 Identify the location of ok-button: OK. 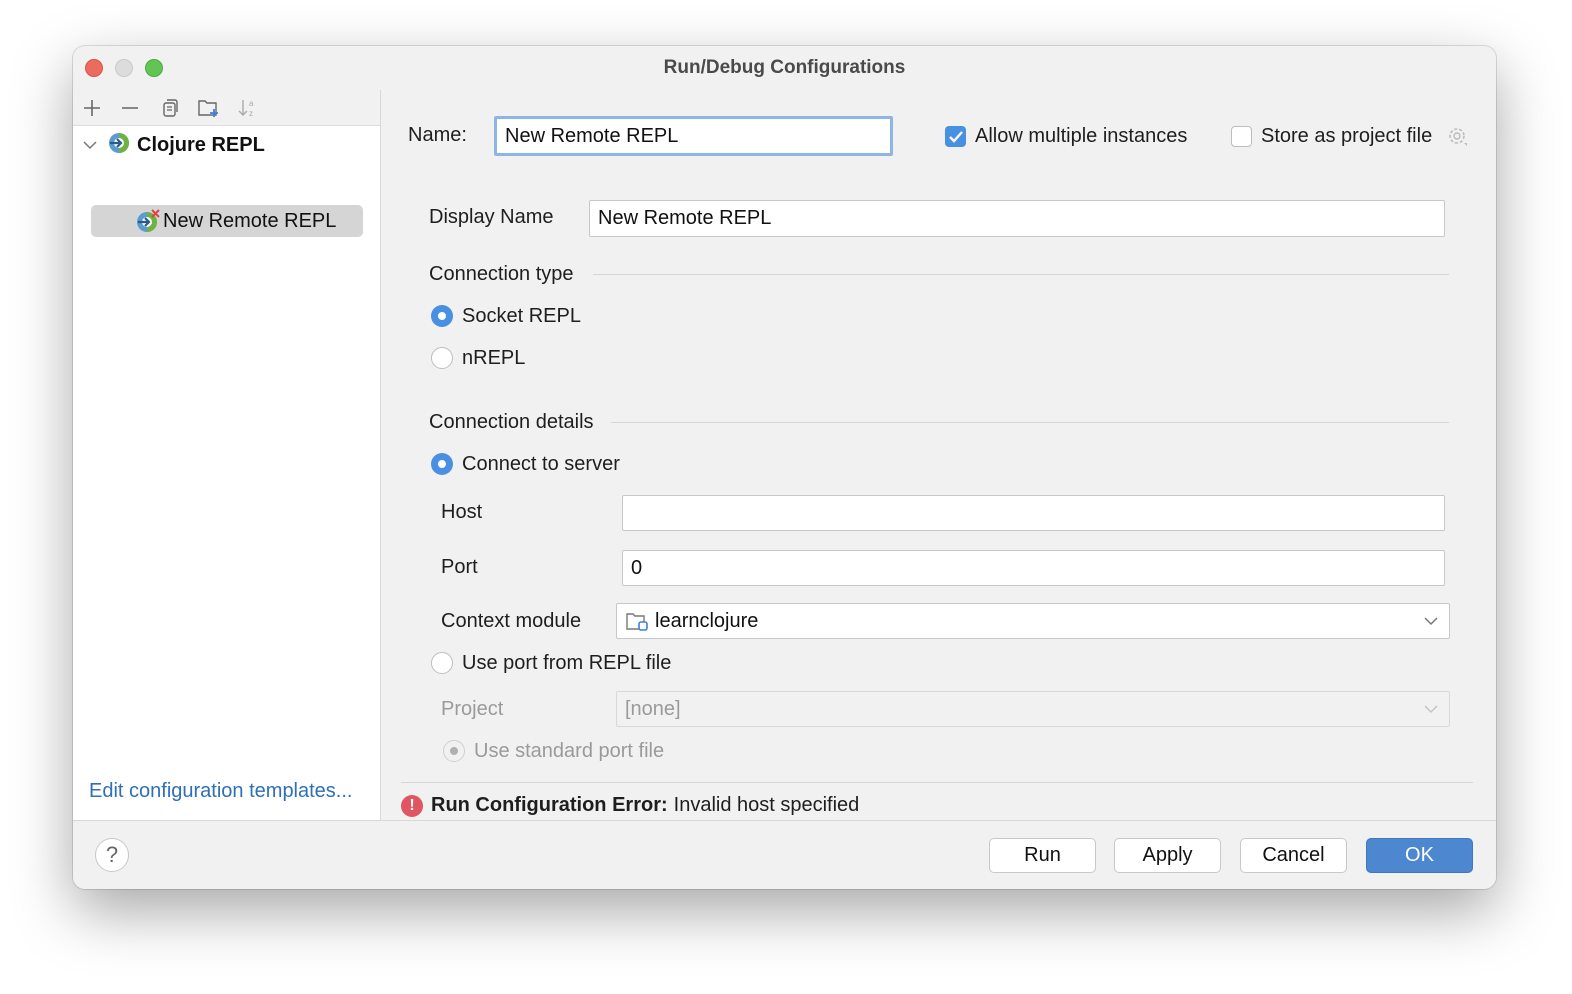
(1419, 855).